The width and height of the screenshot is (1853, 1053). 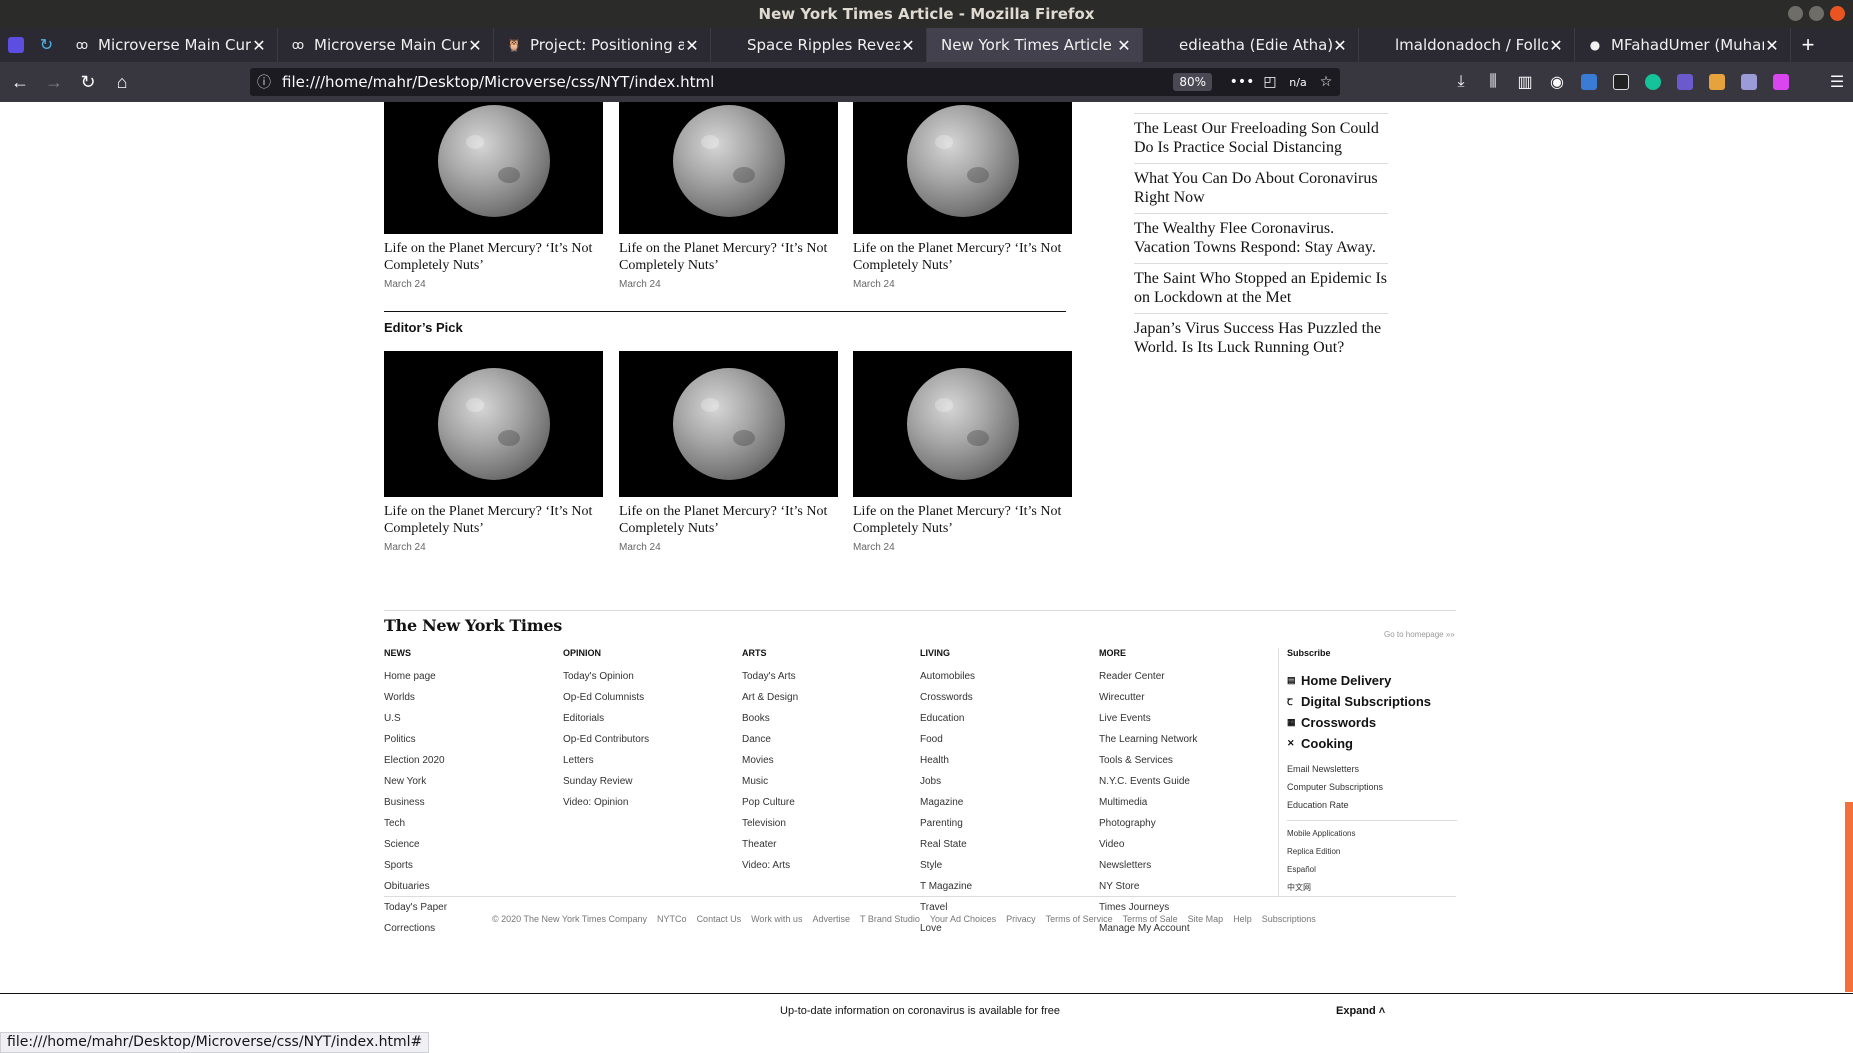 What do you see at coordinates (947, 806) in the screenshot?
I see `footer-link: Magazine` at bounding box center [947, 806].